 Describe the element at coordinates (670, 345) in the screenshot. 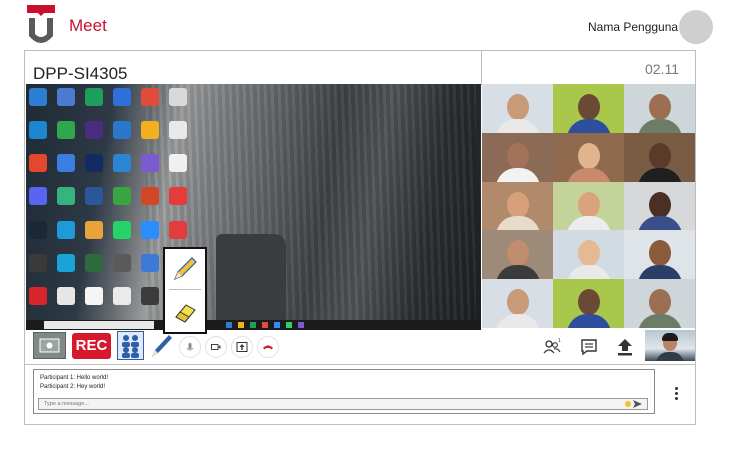

I see `self-video-tile` at that location.